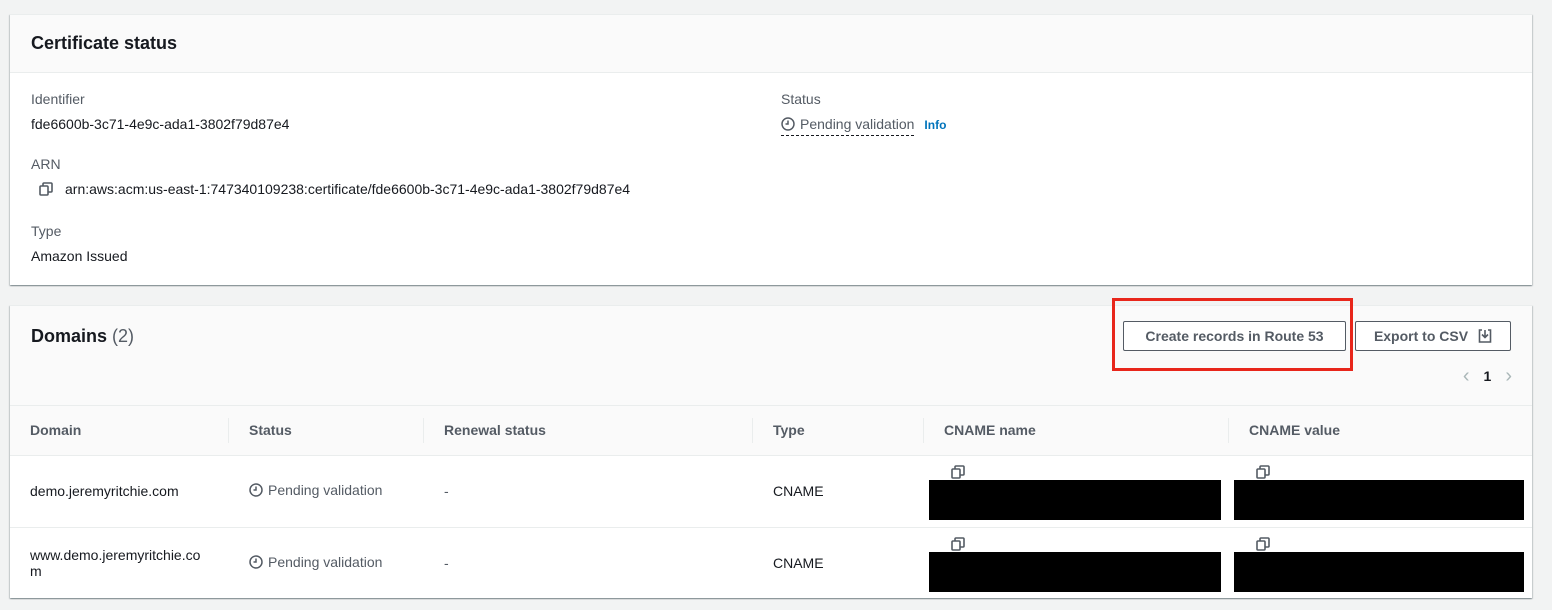 This screenshot has height=610, width=1552. Describe the element at coordinates (1076, 430) in the screenshot. I see `column-header-cname-name: CNAME name` at that location.